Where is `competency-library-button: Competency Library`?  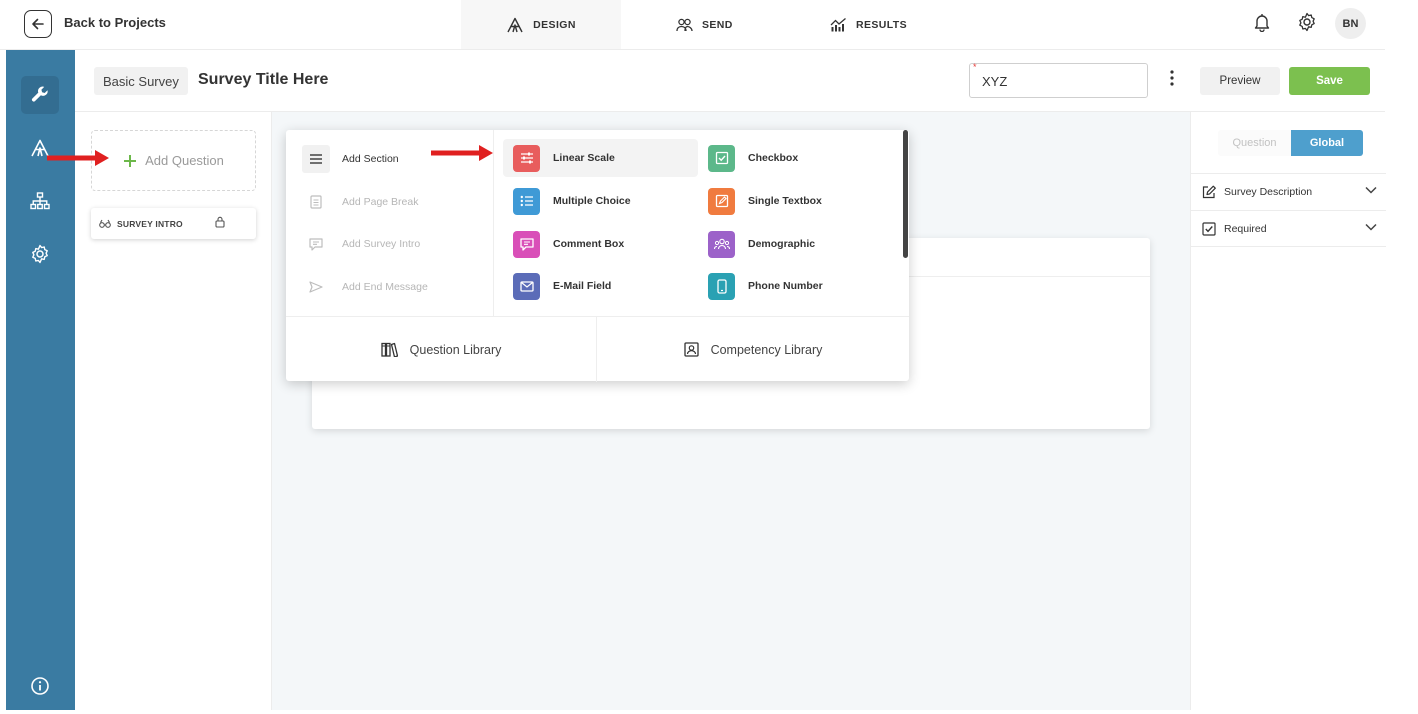
competency-library-button: Competency Library is located at coordinates (753, 349).